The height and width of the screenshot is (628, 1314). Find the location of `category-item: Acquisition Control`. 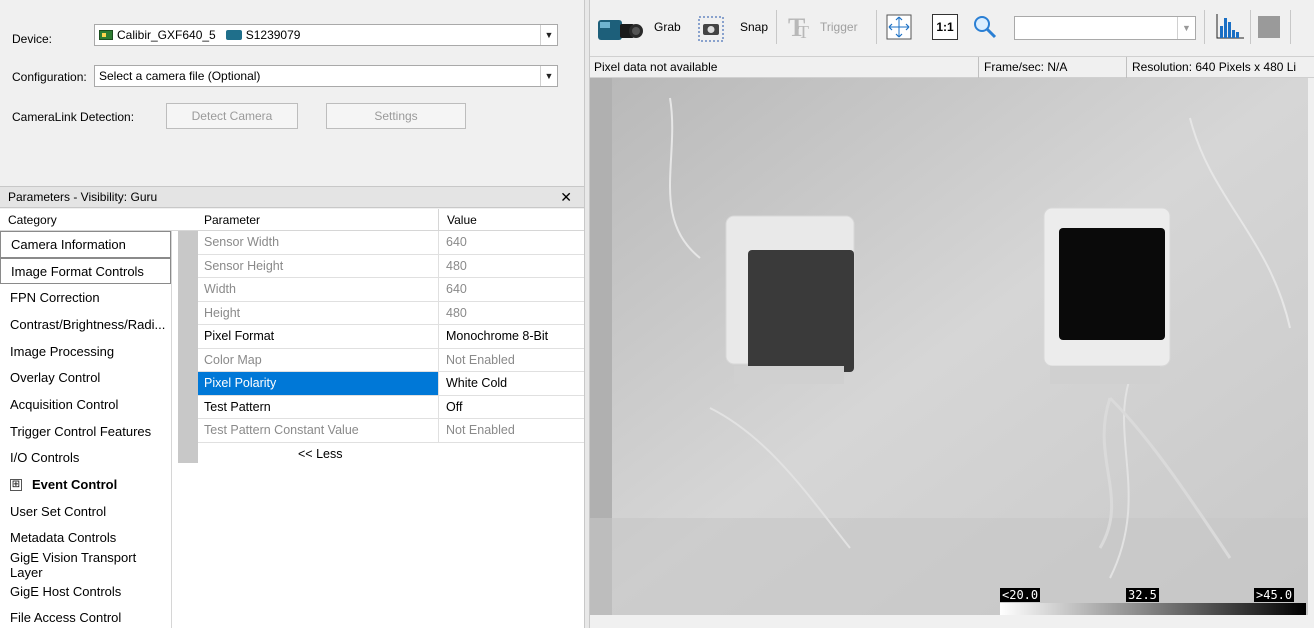

category-item: Acquisition Control is located at coordinates (85, 404).